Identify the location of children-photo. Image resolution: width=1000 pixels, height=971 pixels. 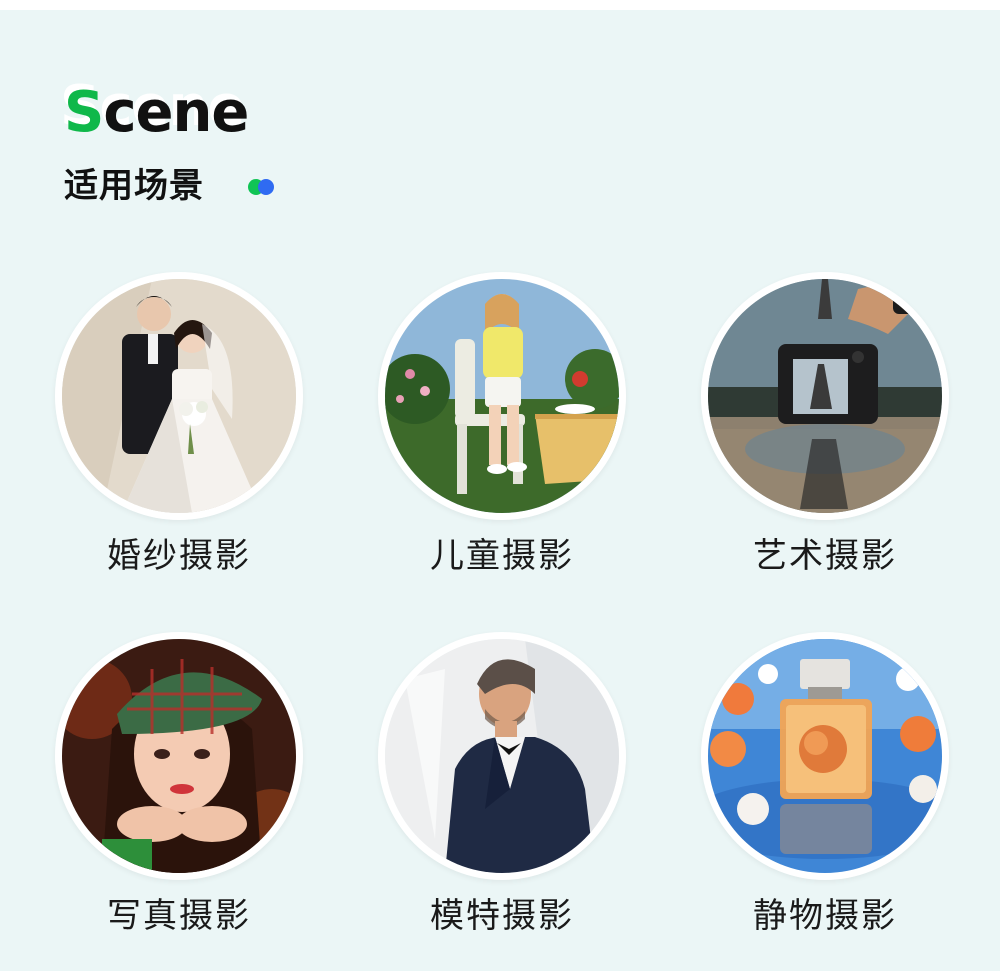
(502, 396).